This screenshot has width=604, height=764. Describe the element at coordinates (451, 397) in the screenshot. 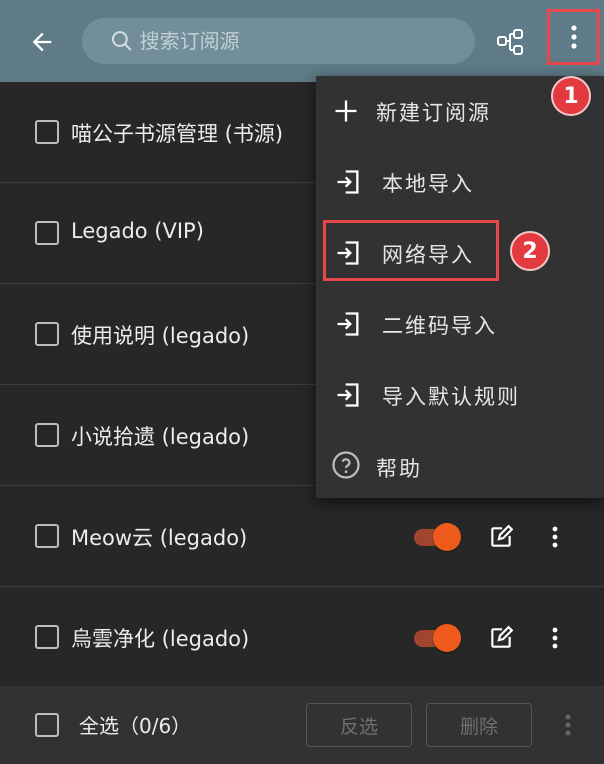

I see `menu-item-label: 导入默认规则` at that location.